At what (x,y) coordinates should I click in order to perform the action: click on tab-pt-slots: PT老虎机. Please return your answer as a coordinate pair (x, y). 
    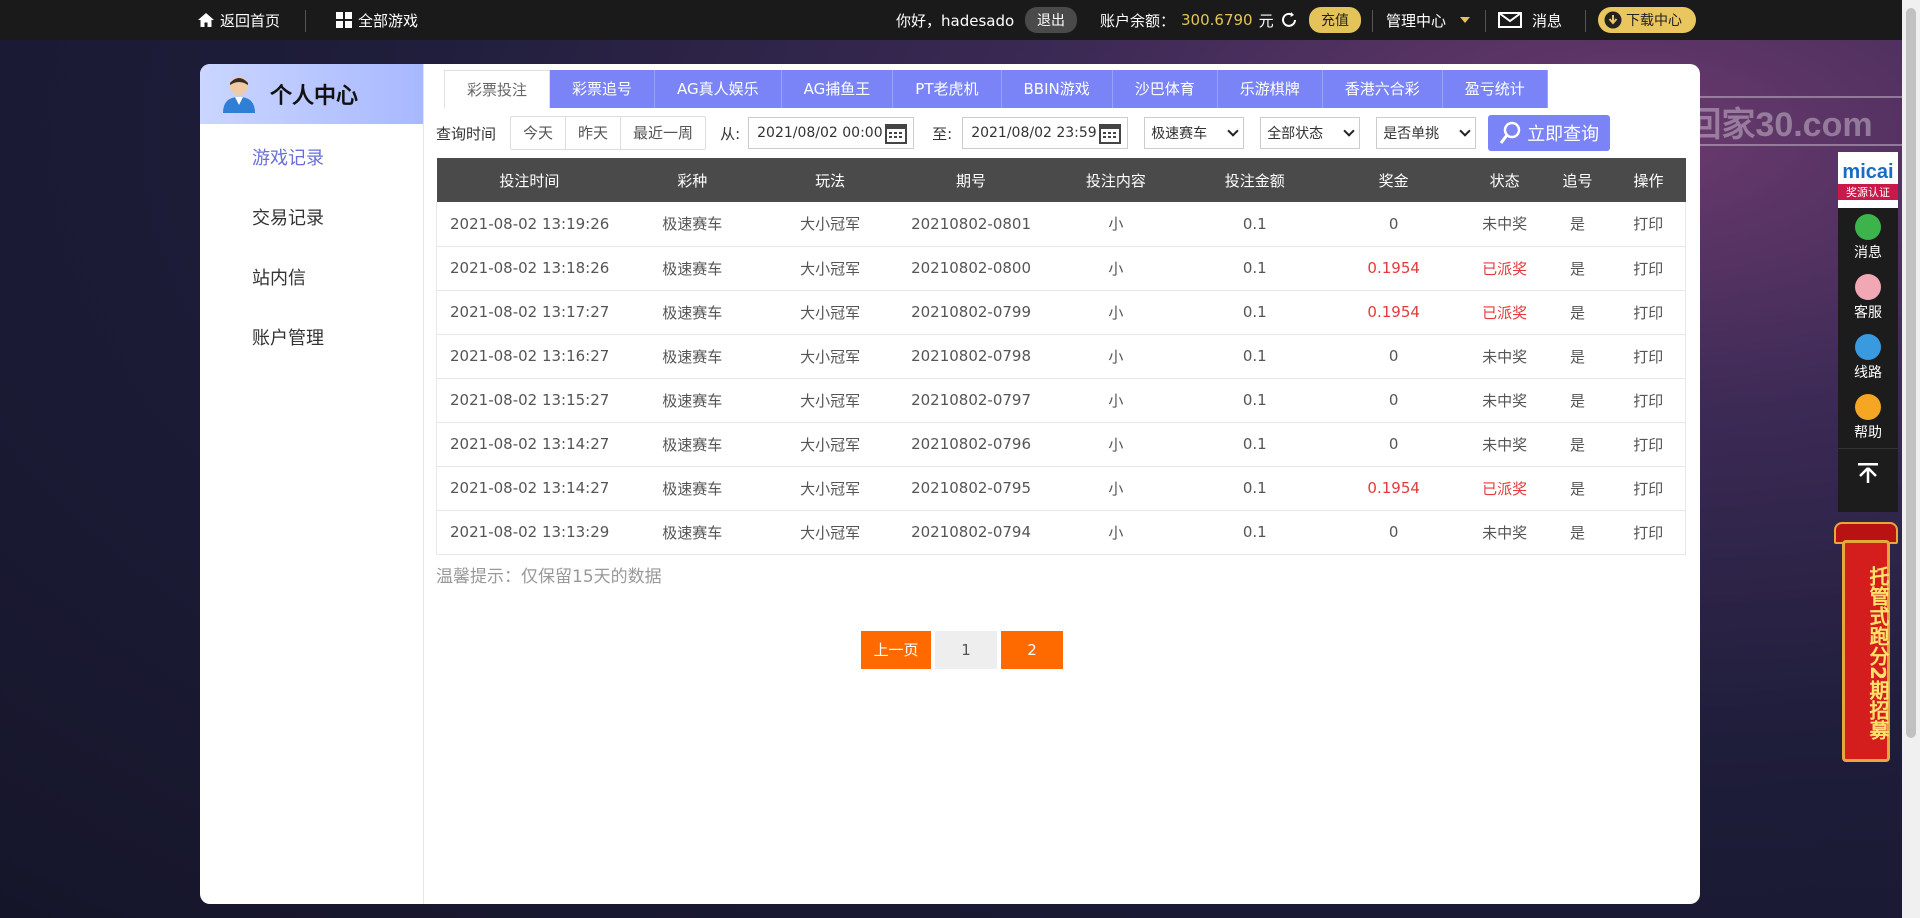
    Looking at the image, I should click on (947, 89).